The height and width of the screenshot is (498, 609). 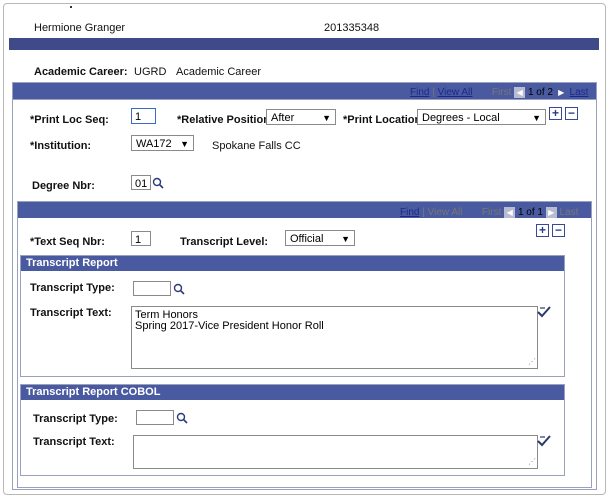 I want to click on cobol-transcript-type-input, so click(x=155, y=417).